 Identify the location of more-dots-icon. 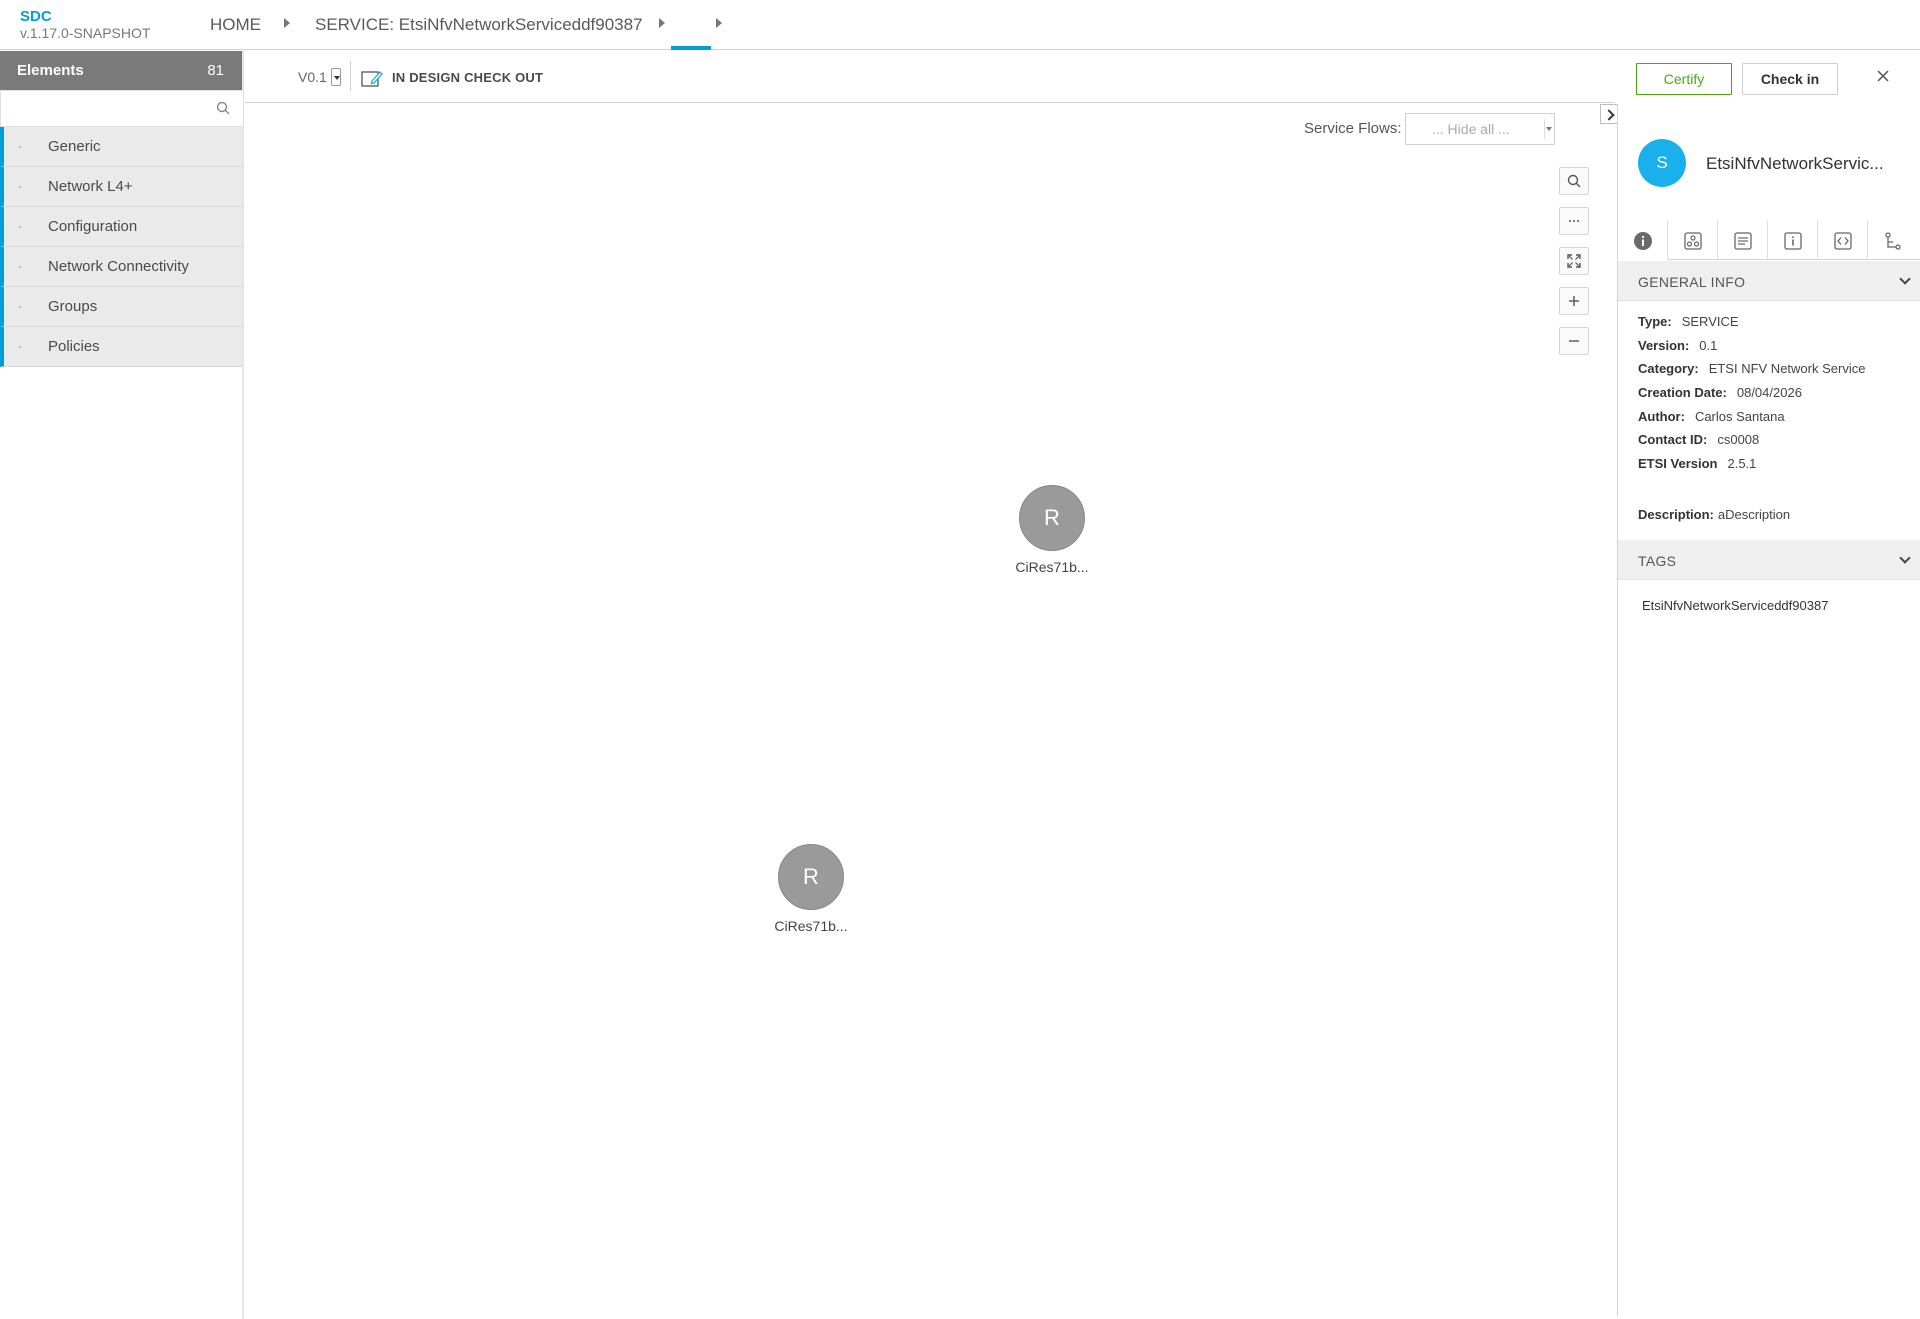
(1574, 221).